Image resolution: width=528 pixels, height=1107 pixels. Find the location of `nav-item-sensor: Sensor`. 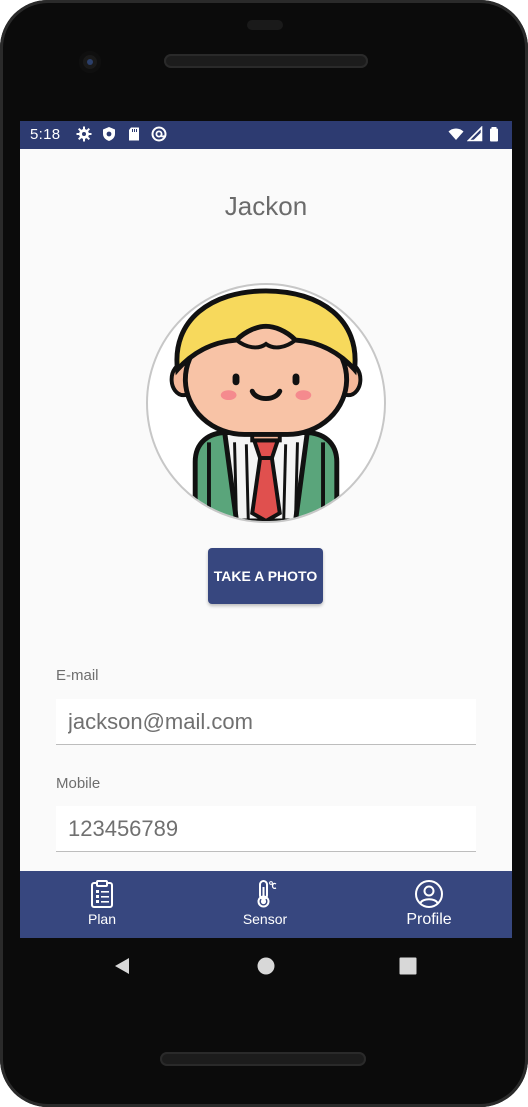

nav-item-sensor: Sensor is located at coordinates (265, 904).